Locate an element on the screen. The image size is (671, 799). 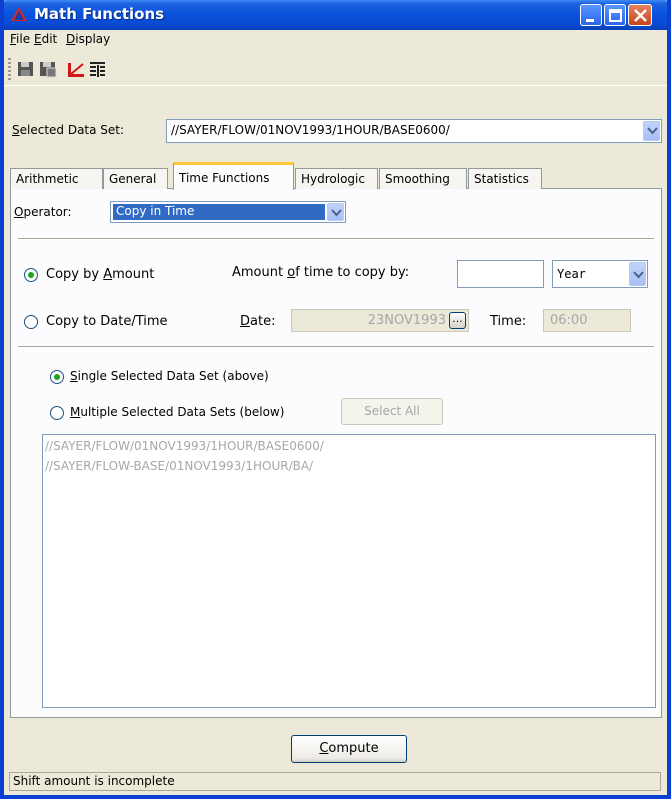
multiple-mnemonic: M is located at coordinates (75, 412).